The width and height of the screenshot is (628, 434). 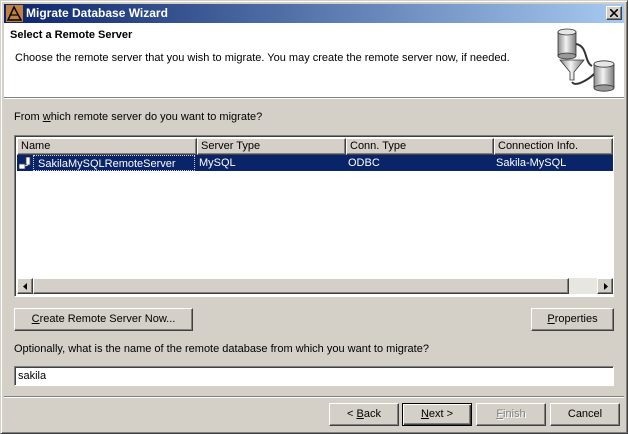 I want to click on close-button, so click(x=614, y=13).